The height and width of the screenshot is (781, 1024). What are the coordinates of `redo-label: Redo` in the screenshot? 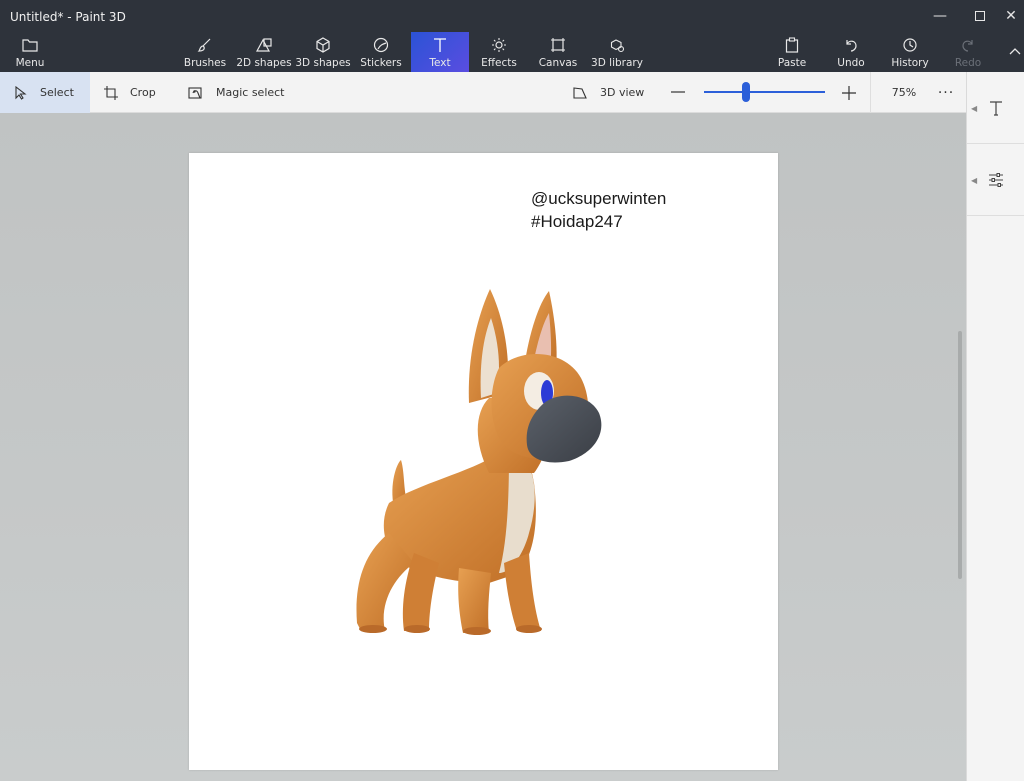 It's located at (968, 63).